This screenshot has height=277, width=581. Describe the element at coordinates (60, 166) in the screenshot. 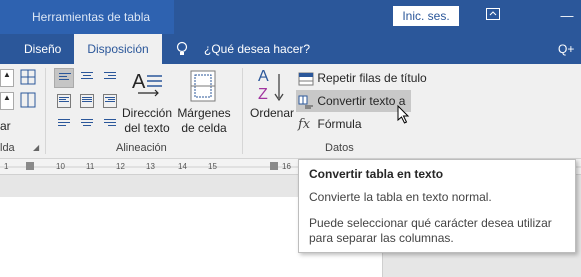

I see `ruler-mark: 10` at that location.